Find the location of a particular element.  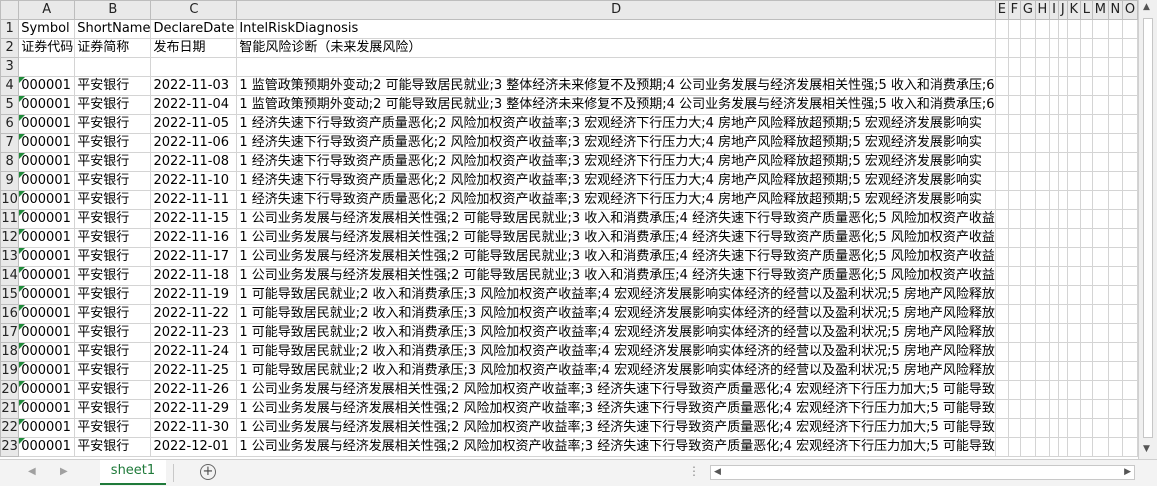

row-header: 15 is located at coordinates (10, 295).